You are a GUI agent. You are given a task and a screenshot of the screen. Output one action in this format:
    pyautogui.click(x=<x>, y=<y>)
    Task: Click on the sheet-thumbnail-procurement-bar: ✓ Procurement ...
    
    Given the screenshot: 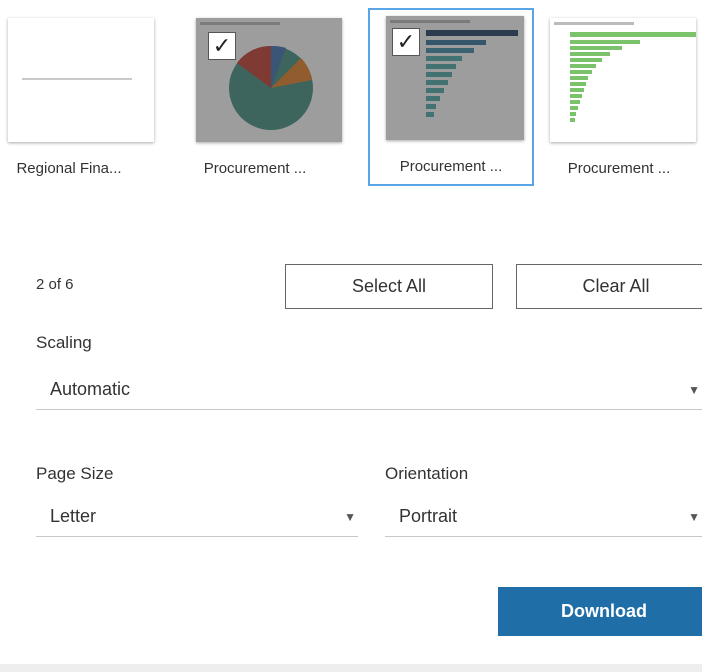 What is the action you would take?
    pyautogui.click(x=451, y=97)
    